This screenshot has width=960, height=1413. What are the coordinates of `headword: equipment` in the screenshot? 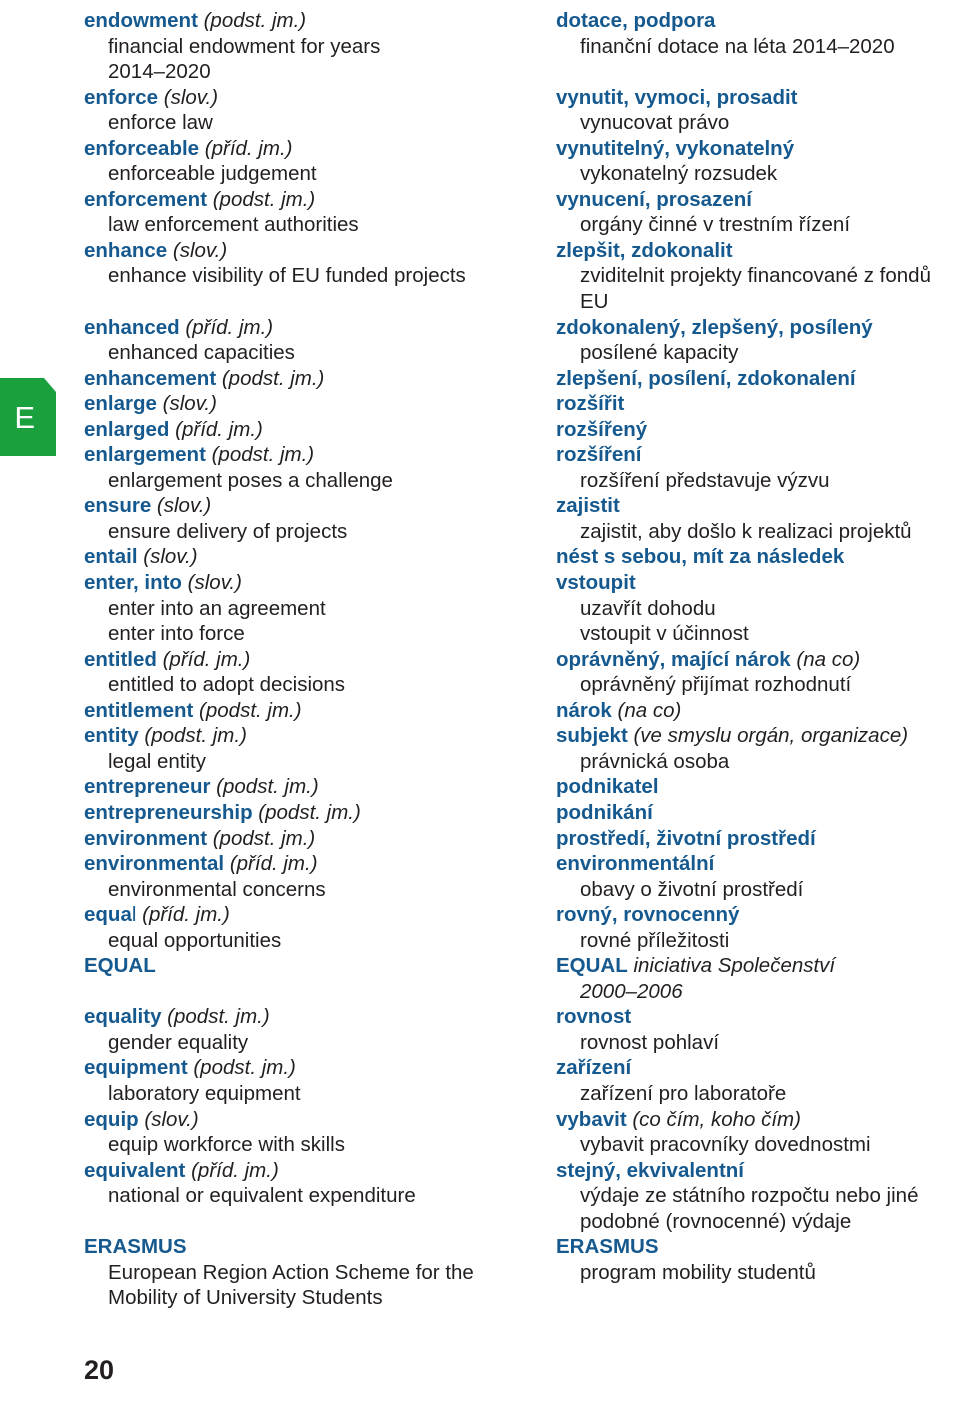 It's located at (136, 1068).